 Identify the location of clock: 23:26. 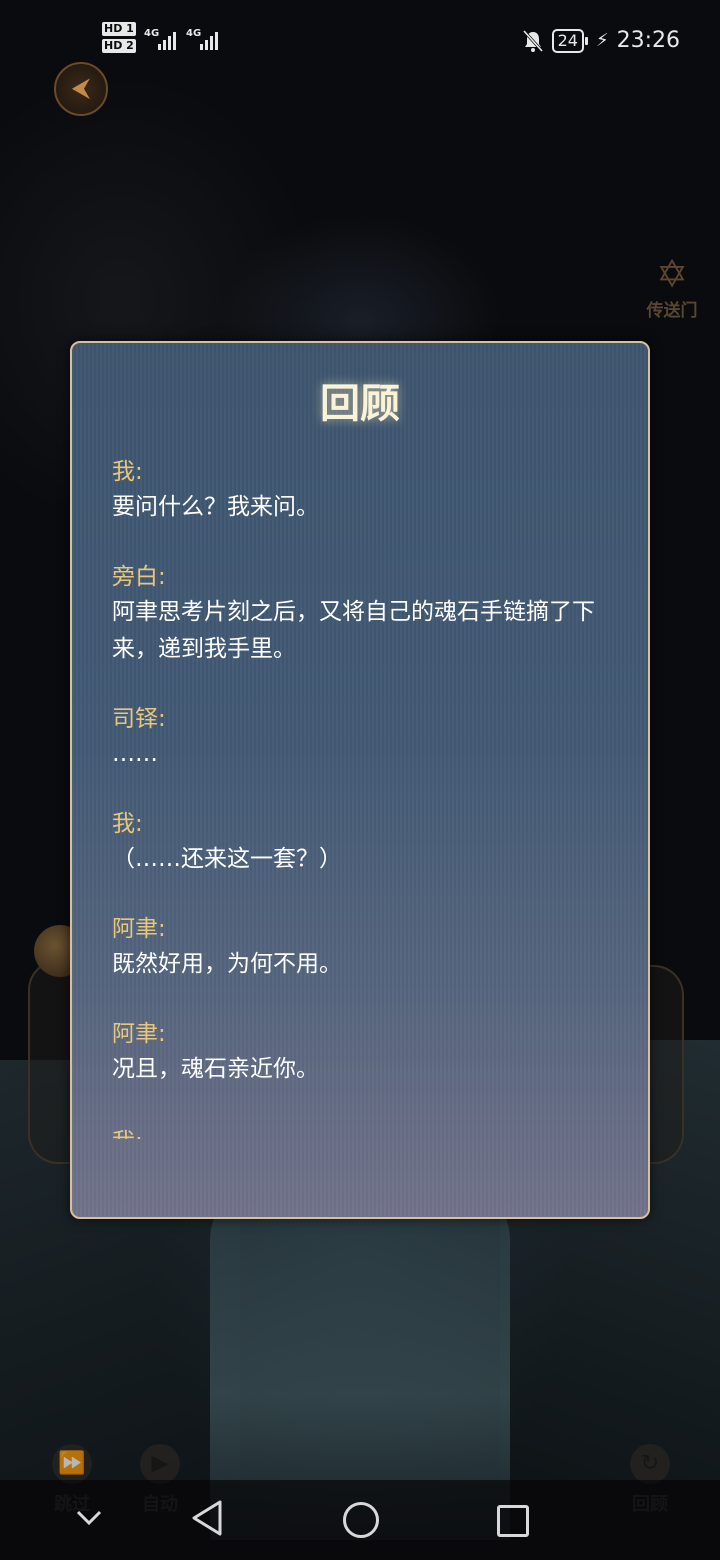
(648, 40).